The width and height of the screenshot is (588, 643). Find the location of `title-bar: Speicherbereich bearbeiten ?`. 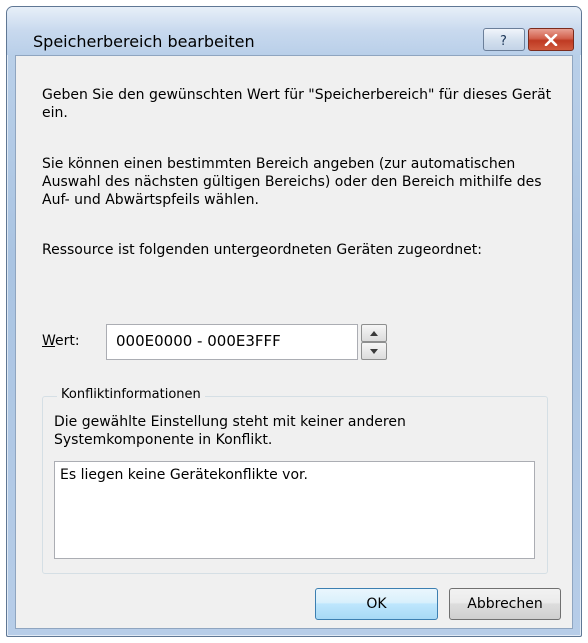

title-bar: Speicherbereich bearbeiten ? is located at coordinates (294, 31).